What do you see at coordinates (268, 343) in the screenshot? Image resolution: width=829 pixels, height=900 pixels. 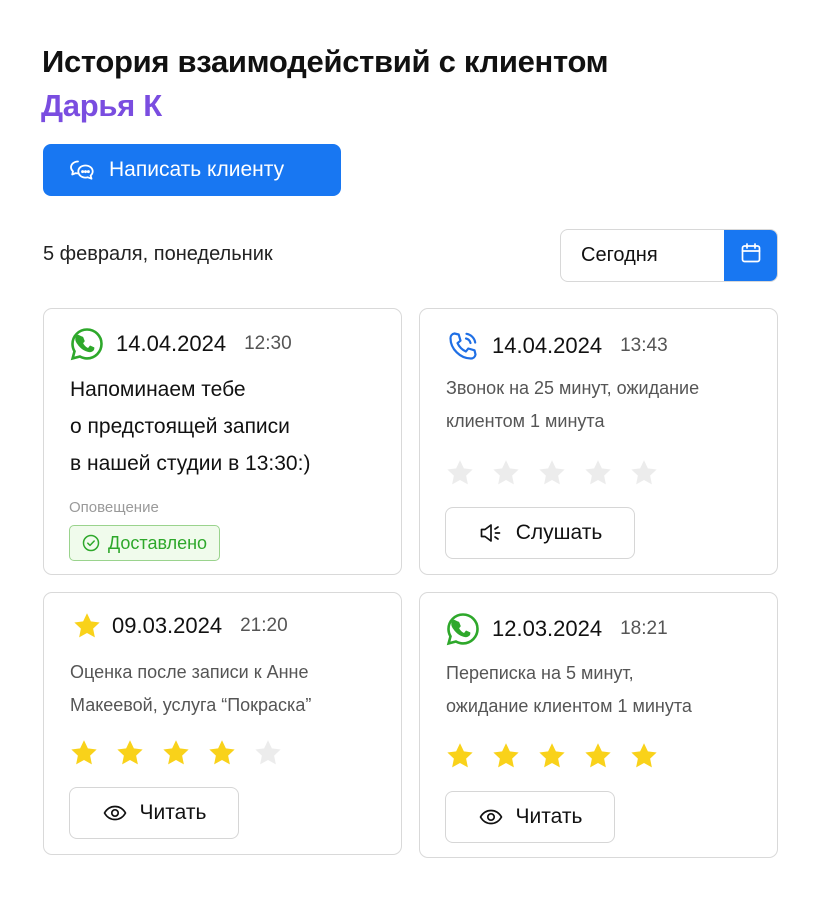 I see `card-time: 12:30` at bounding box center [268, 343].